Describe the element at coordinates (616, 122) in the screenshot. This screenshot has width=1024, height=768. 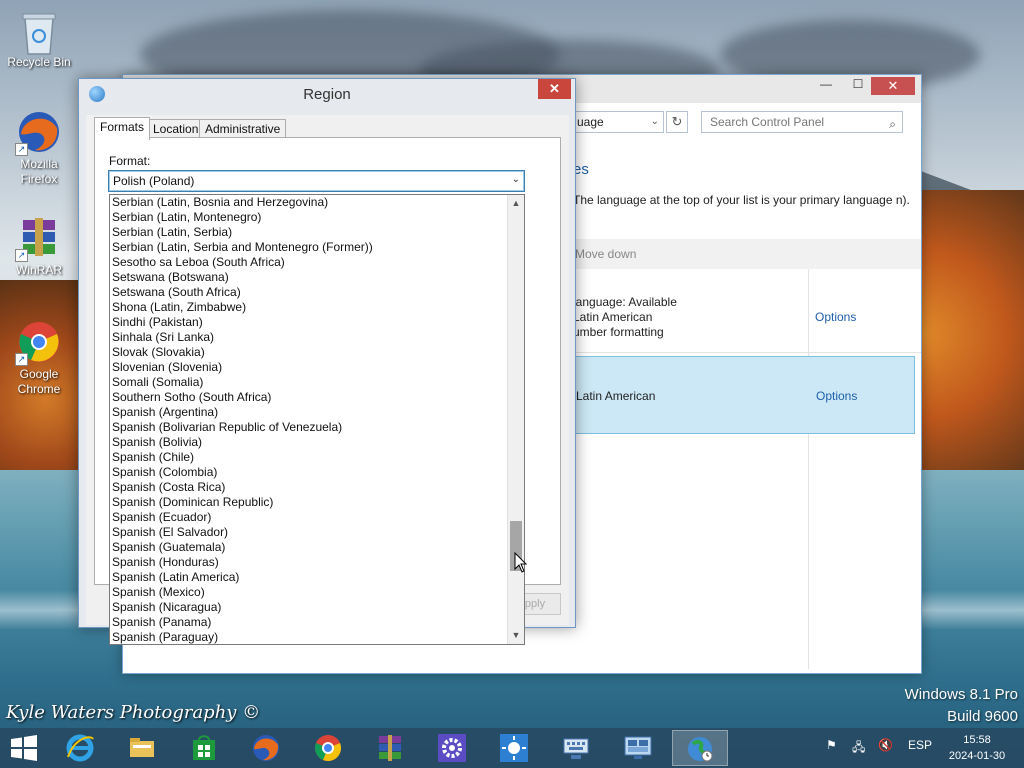
I see `address-bar: uage ⌄` at that location.